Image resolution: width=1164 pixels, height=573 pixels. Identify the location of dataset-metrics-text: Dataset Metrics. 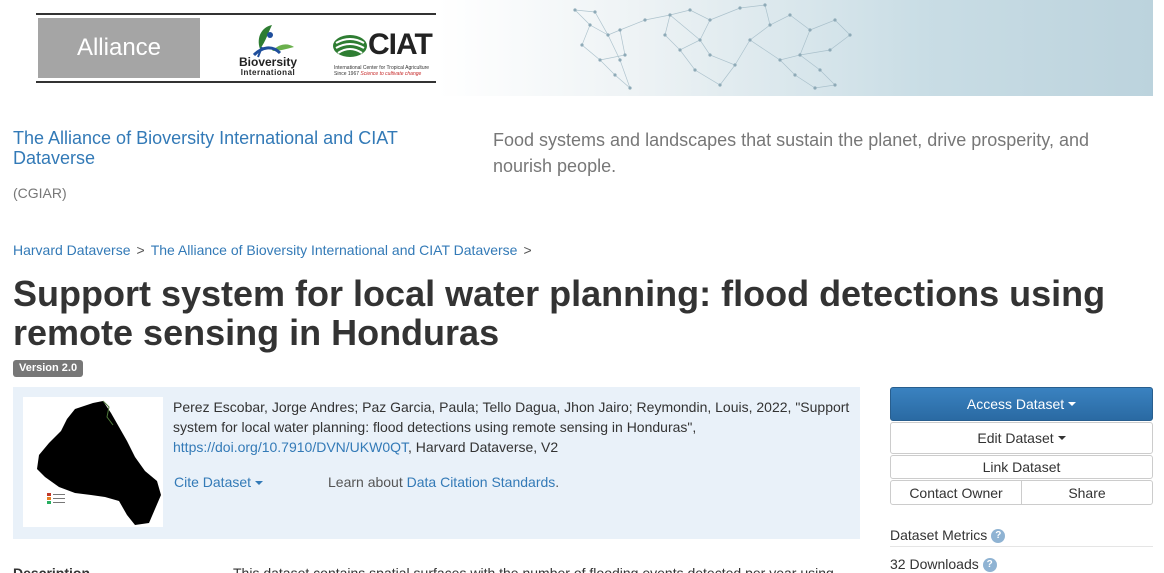
(939, 535).